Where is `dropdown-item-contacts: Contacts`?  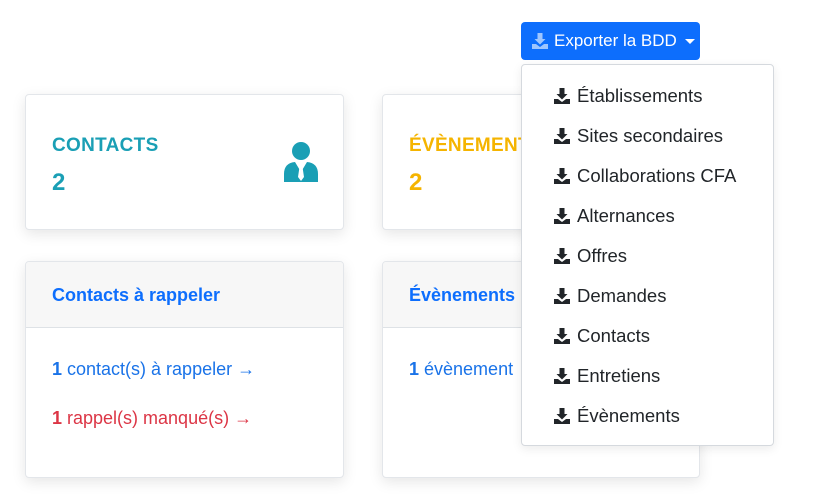 dropdown-item-contacts: Contacts is located at coordinates (601, 336).